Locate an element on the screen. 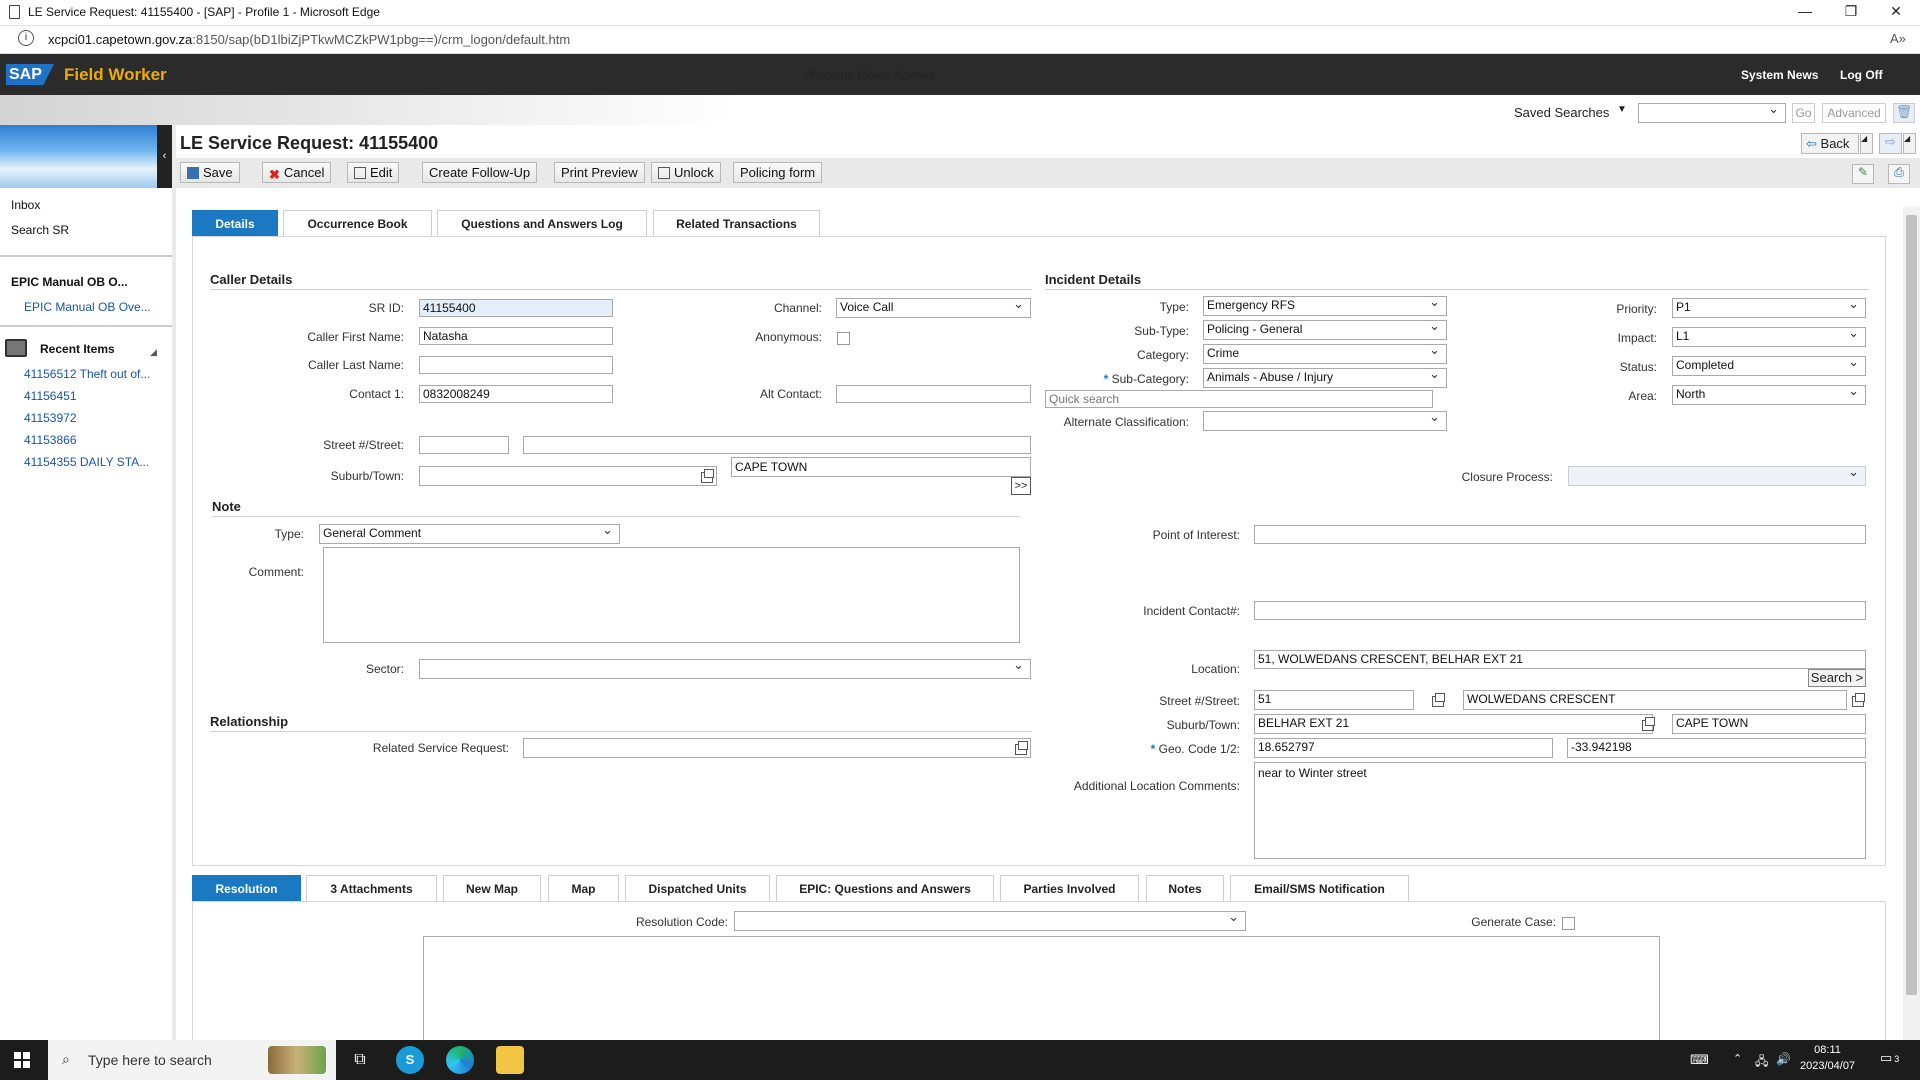  saved-searches-select is located at coordinates (1712, 113).